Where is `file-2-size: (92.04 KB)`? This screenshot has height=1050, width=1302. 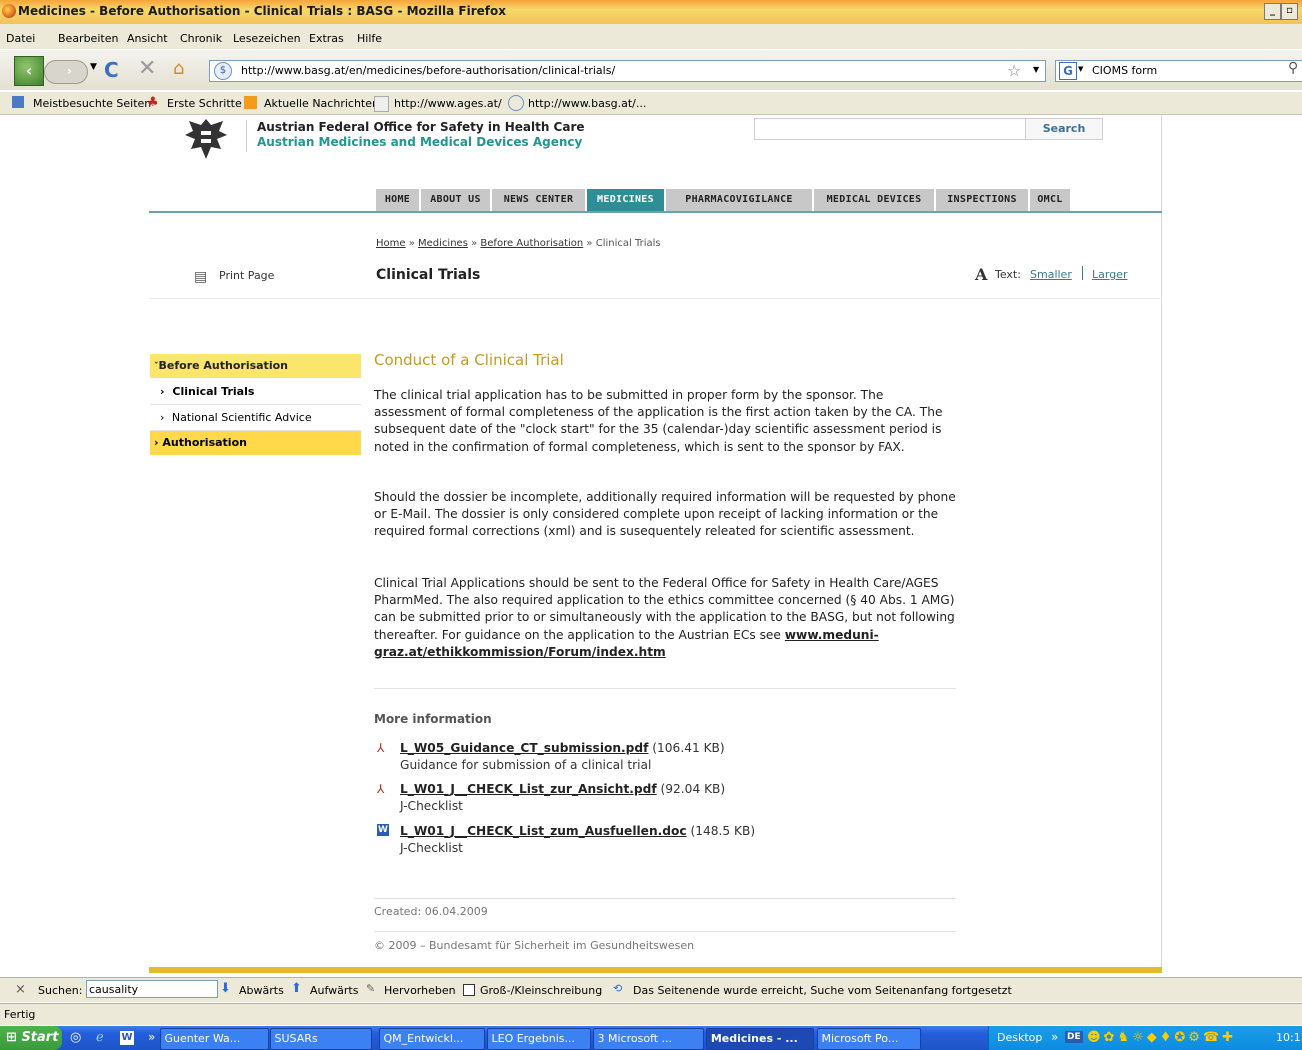
file-2-size: (92.04 KB) is located at coordinates (693, 789).